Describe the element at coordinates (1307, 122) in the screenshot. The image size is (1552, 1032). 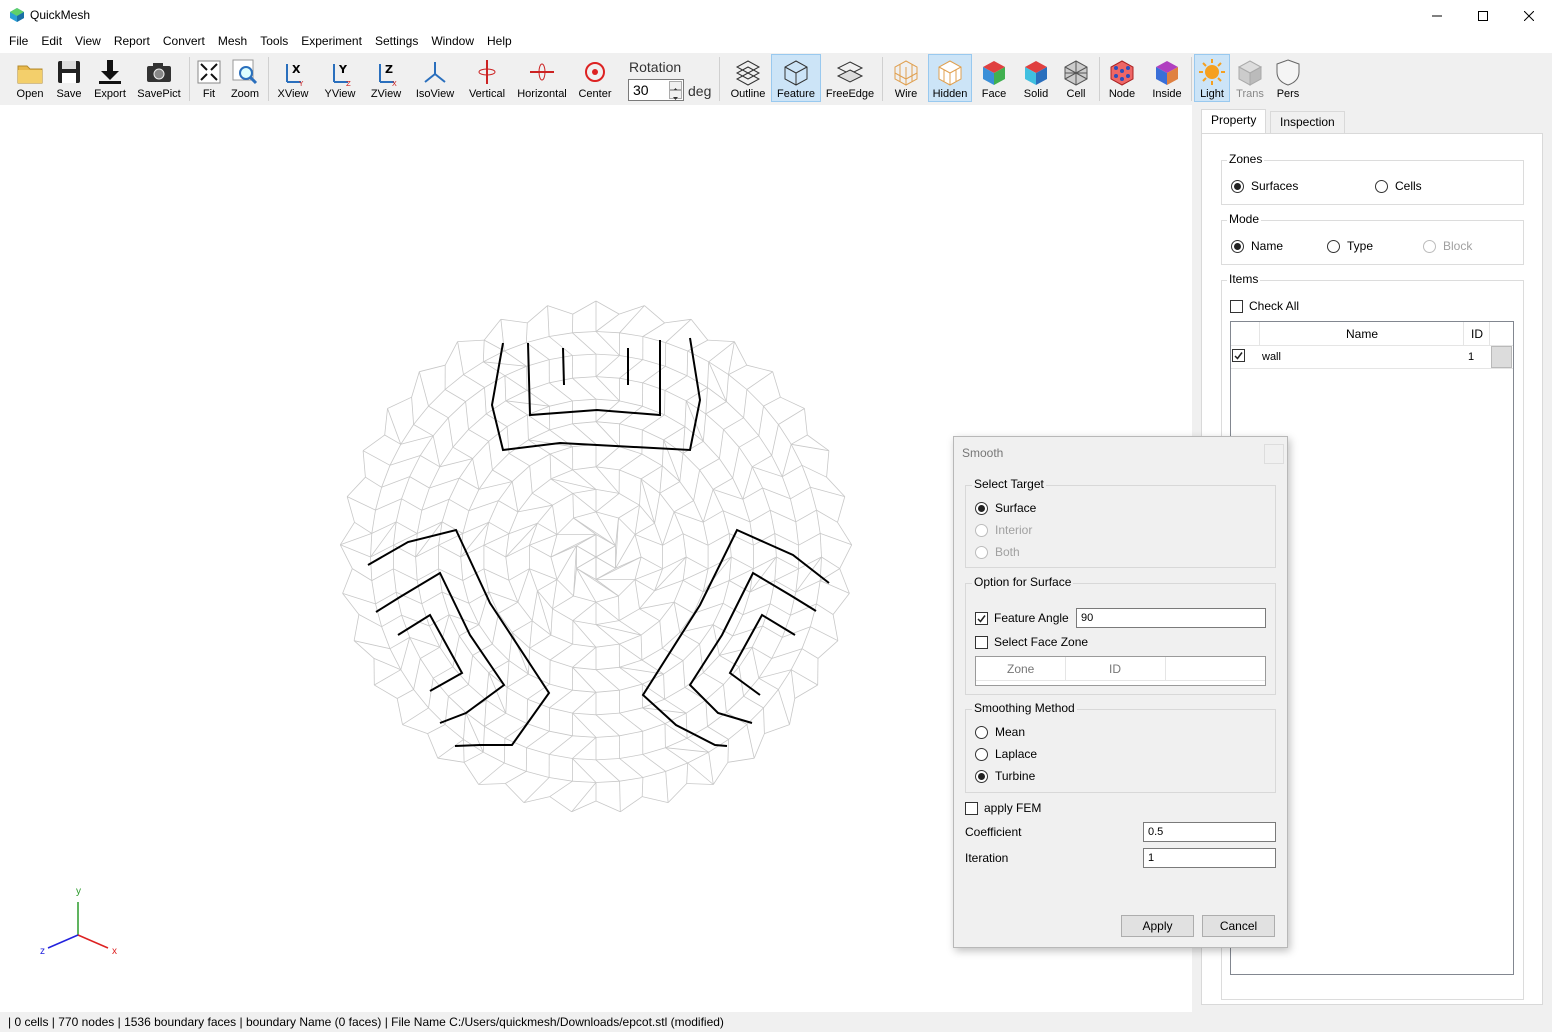
I see `tab-inspection: Inspection` at that location.